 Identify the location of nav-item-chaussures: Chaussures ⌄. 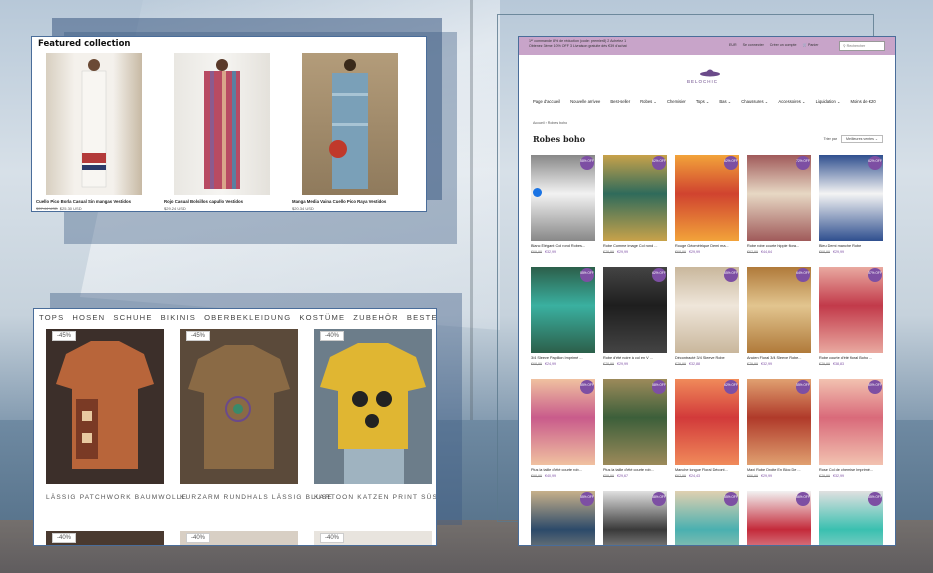
(754, 101).